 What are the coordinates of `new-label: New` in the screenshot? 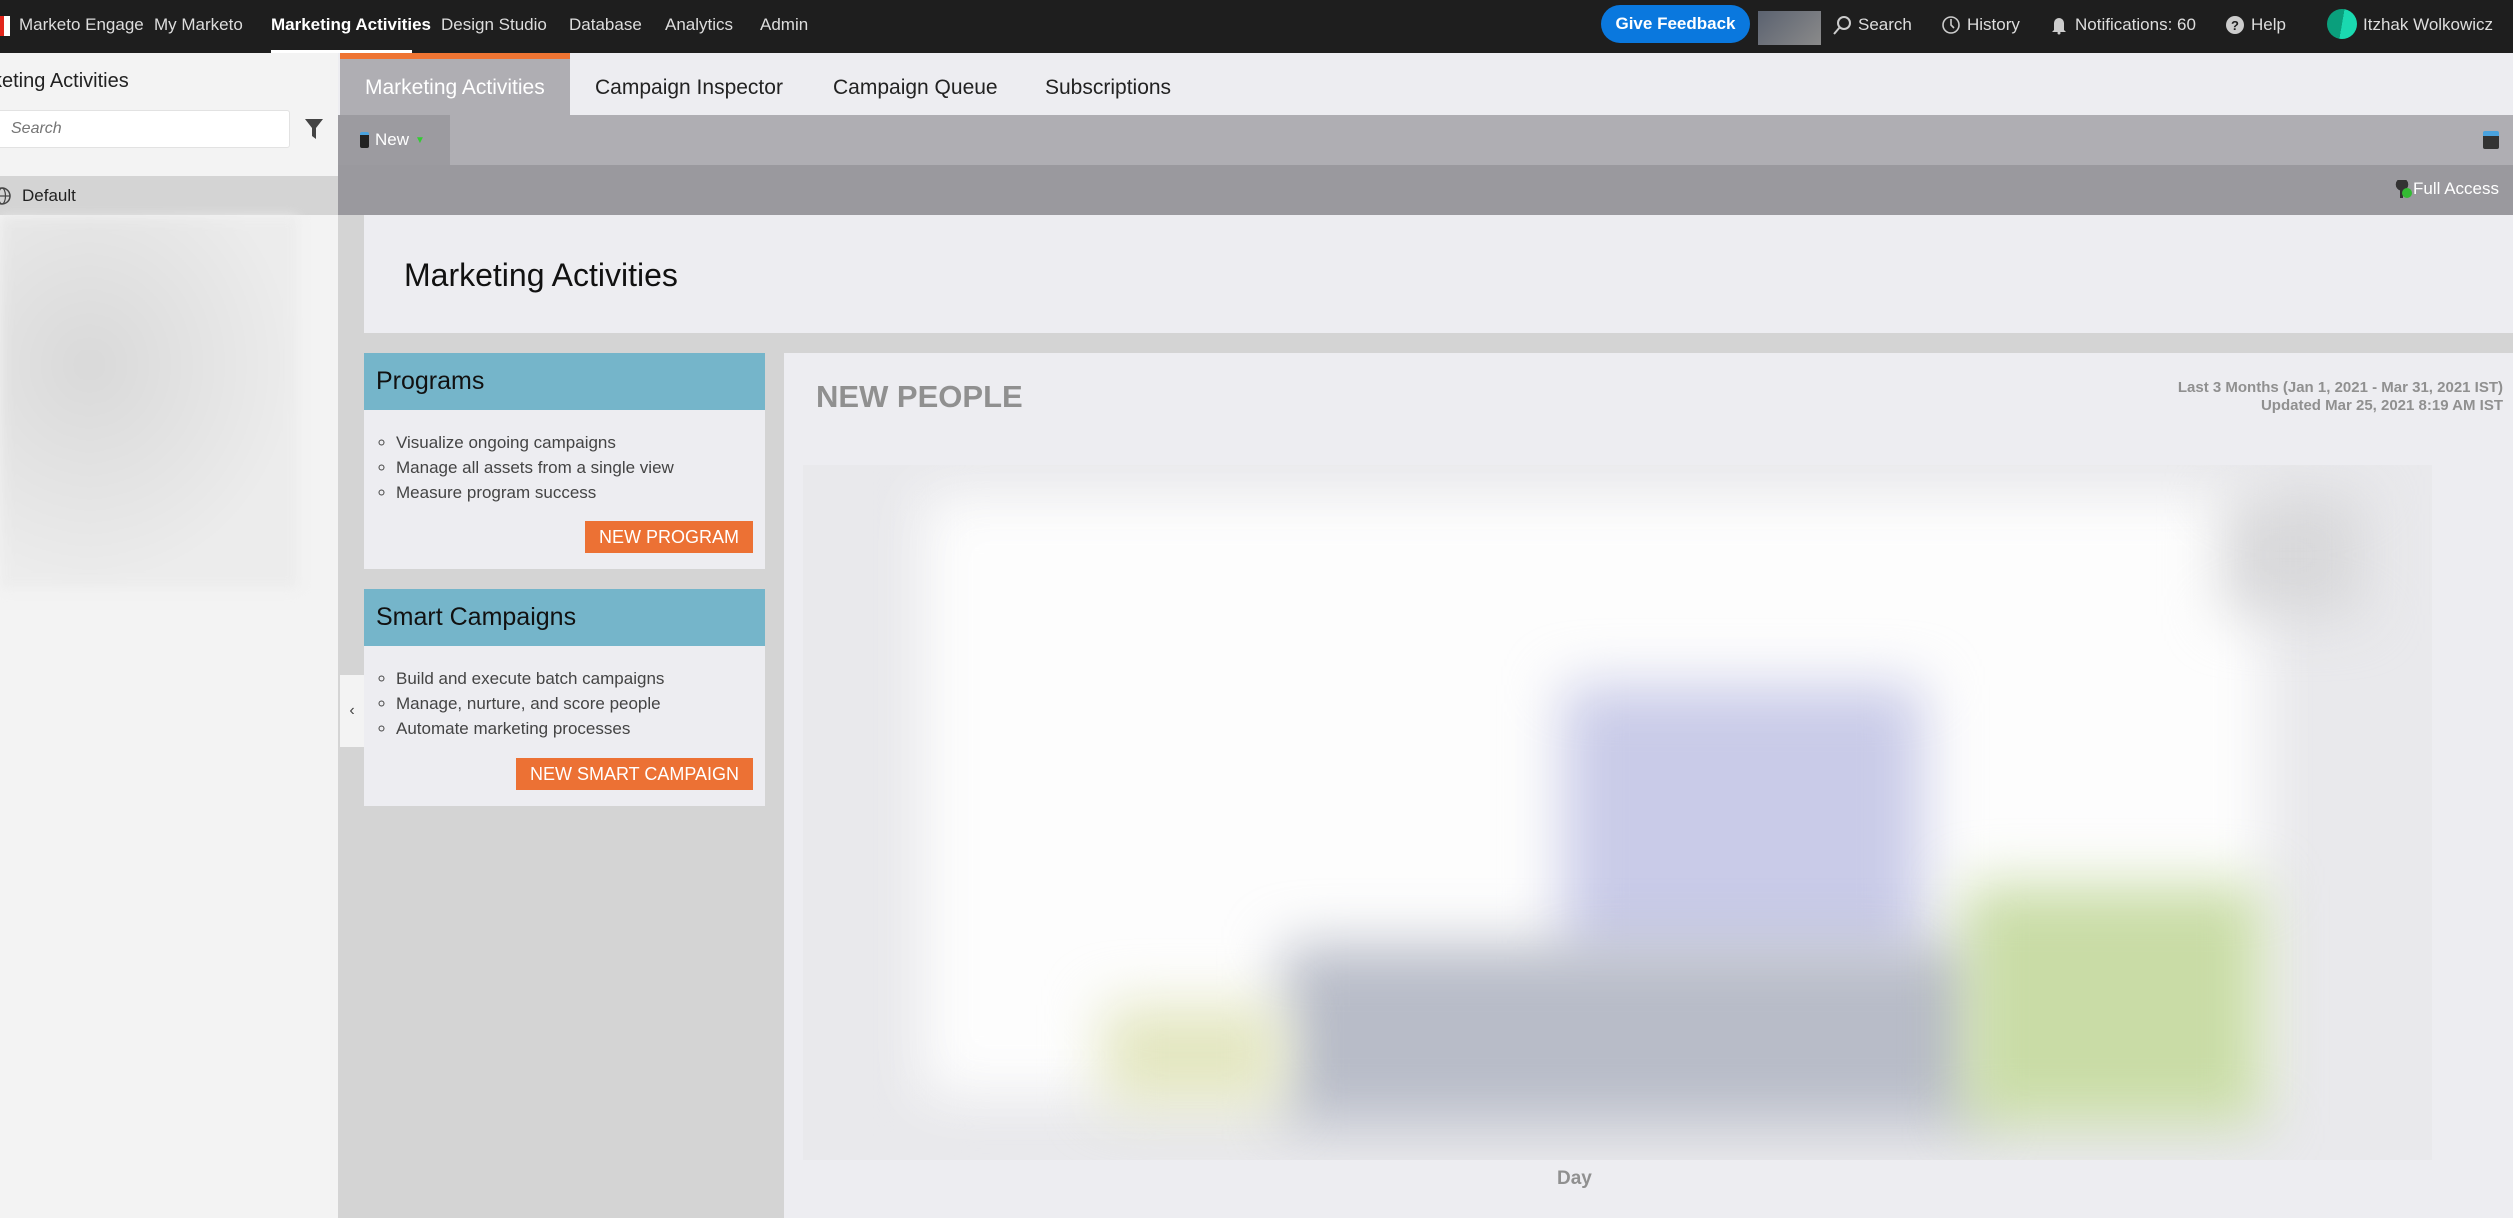 It's located at (392, 139).